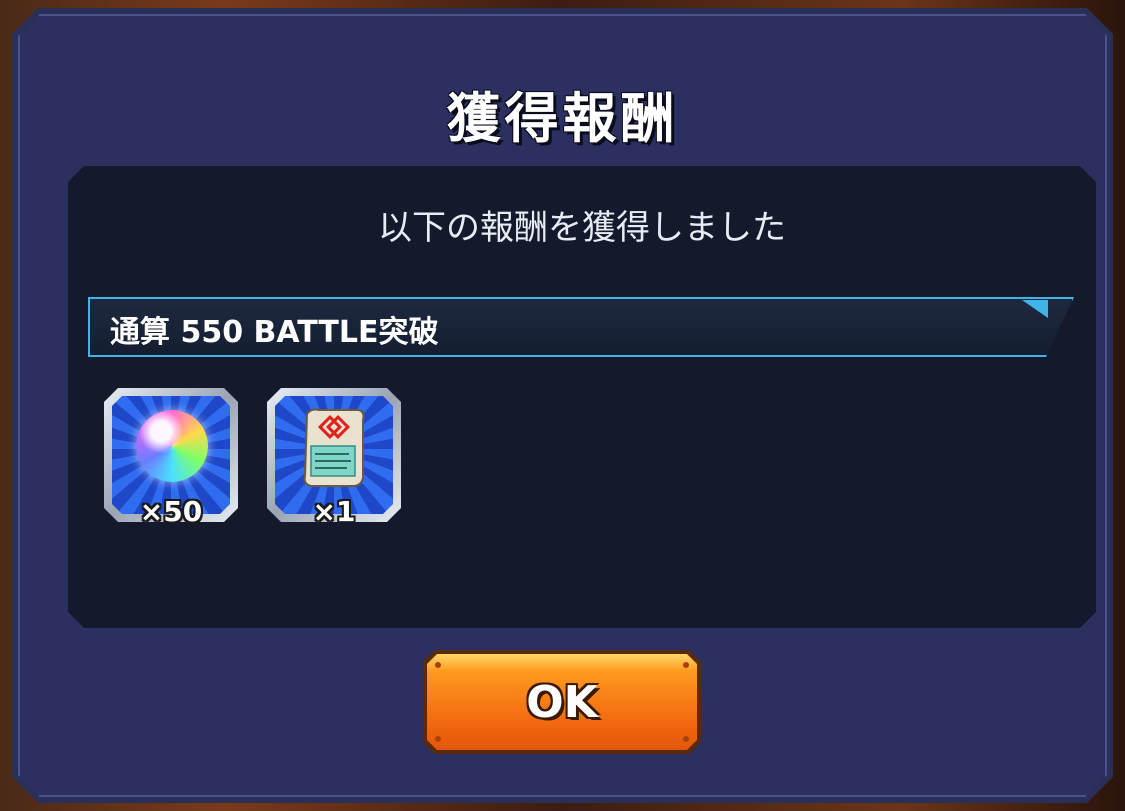  Describe the element at coordinates (562, 118) in the screenshot. I see `dialog-title: 獲得報酬` at that location.